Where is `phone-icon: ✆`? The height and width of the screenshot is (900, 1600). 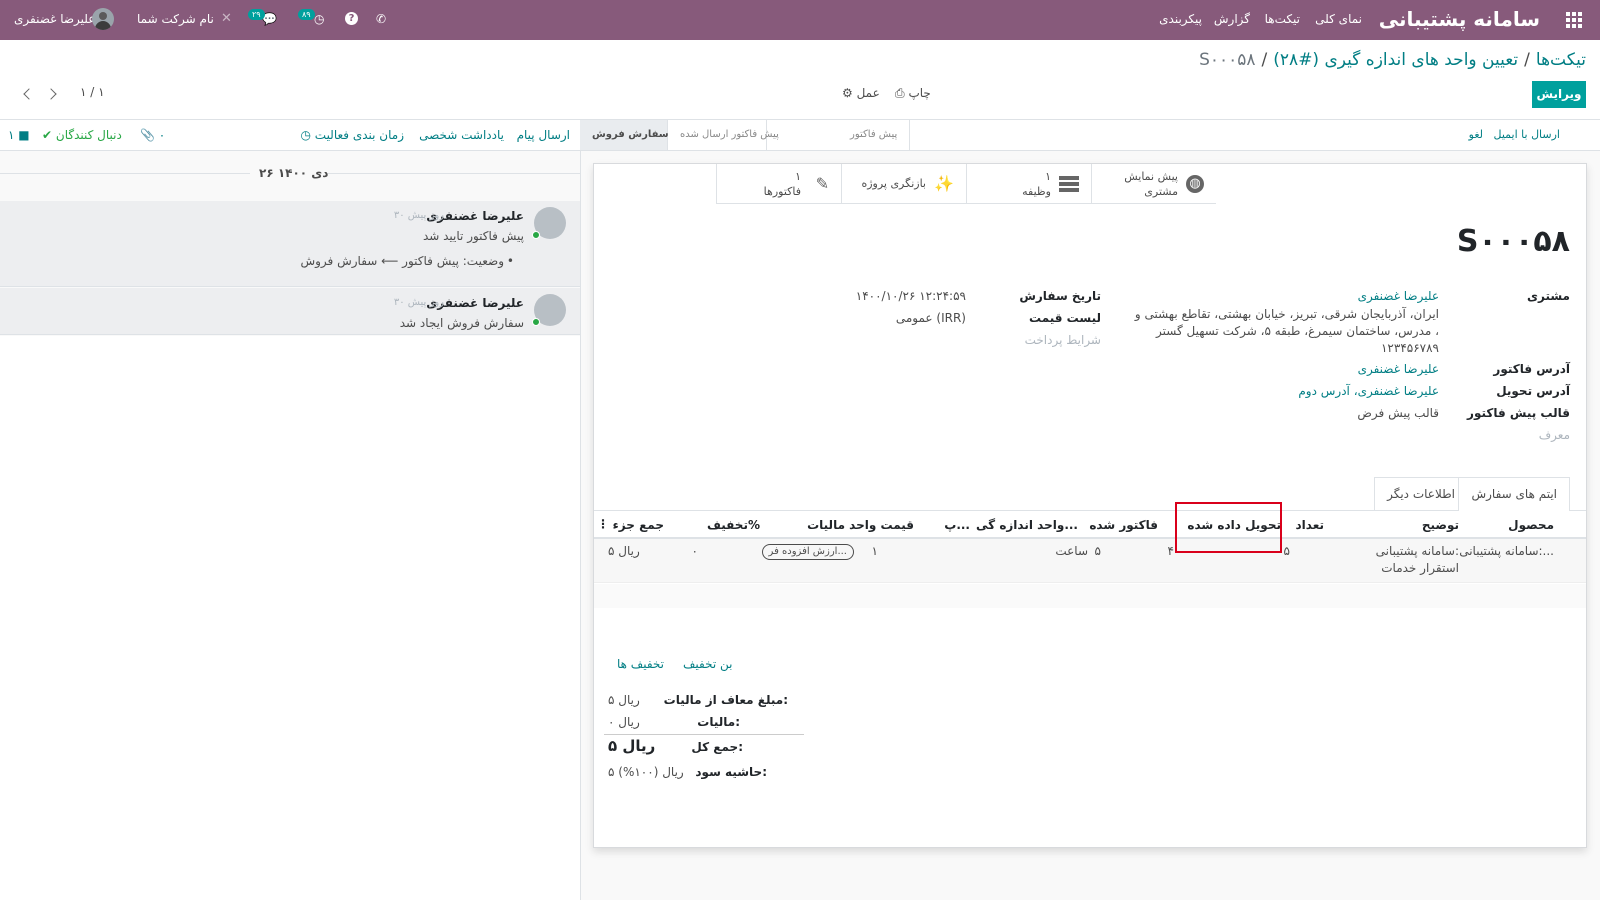 phone-icon: ✆ is located at coordinates (381, 19).